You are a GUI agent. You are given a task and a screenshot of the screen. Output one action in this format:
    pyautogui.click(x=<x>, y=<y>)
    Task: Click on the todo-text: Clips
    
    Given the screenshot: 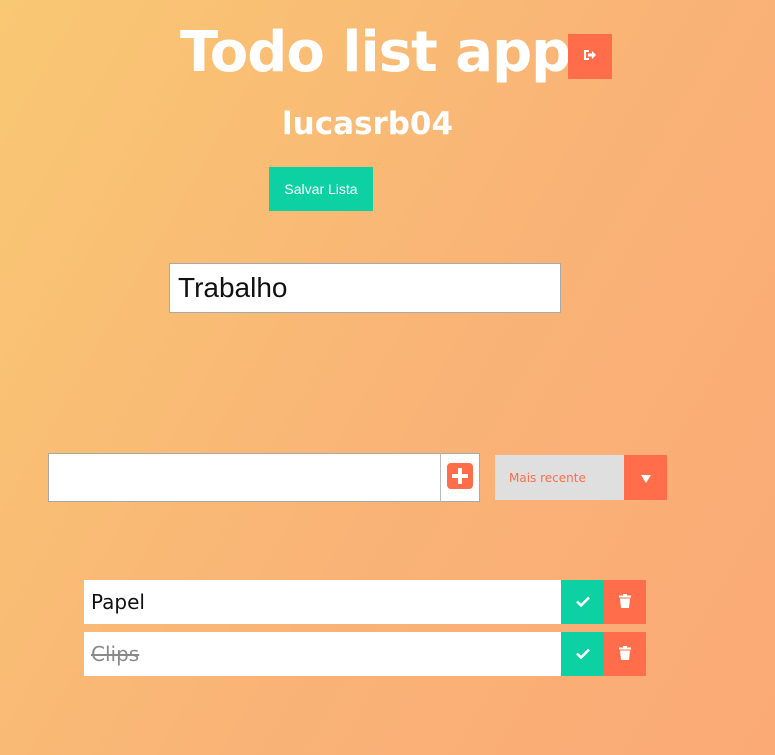 What is the action you would take?
    pyautogui.click(x=322, y=654)
    